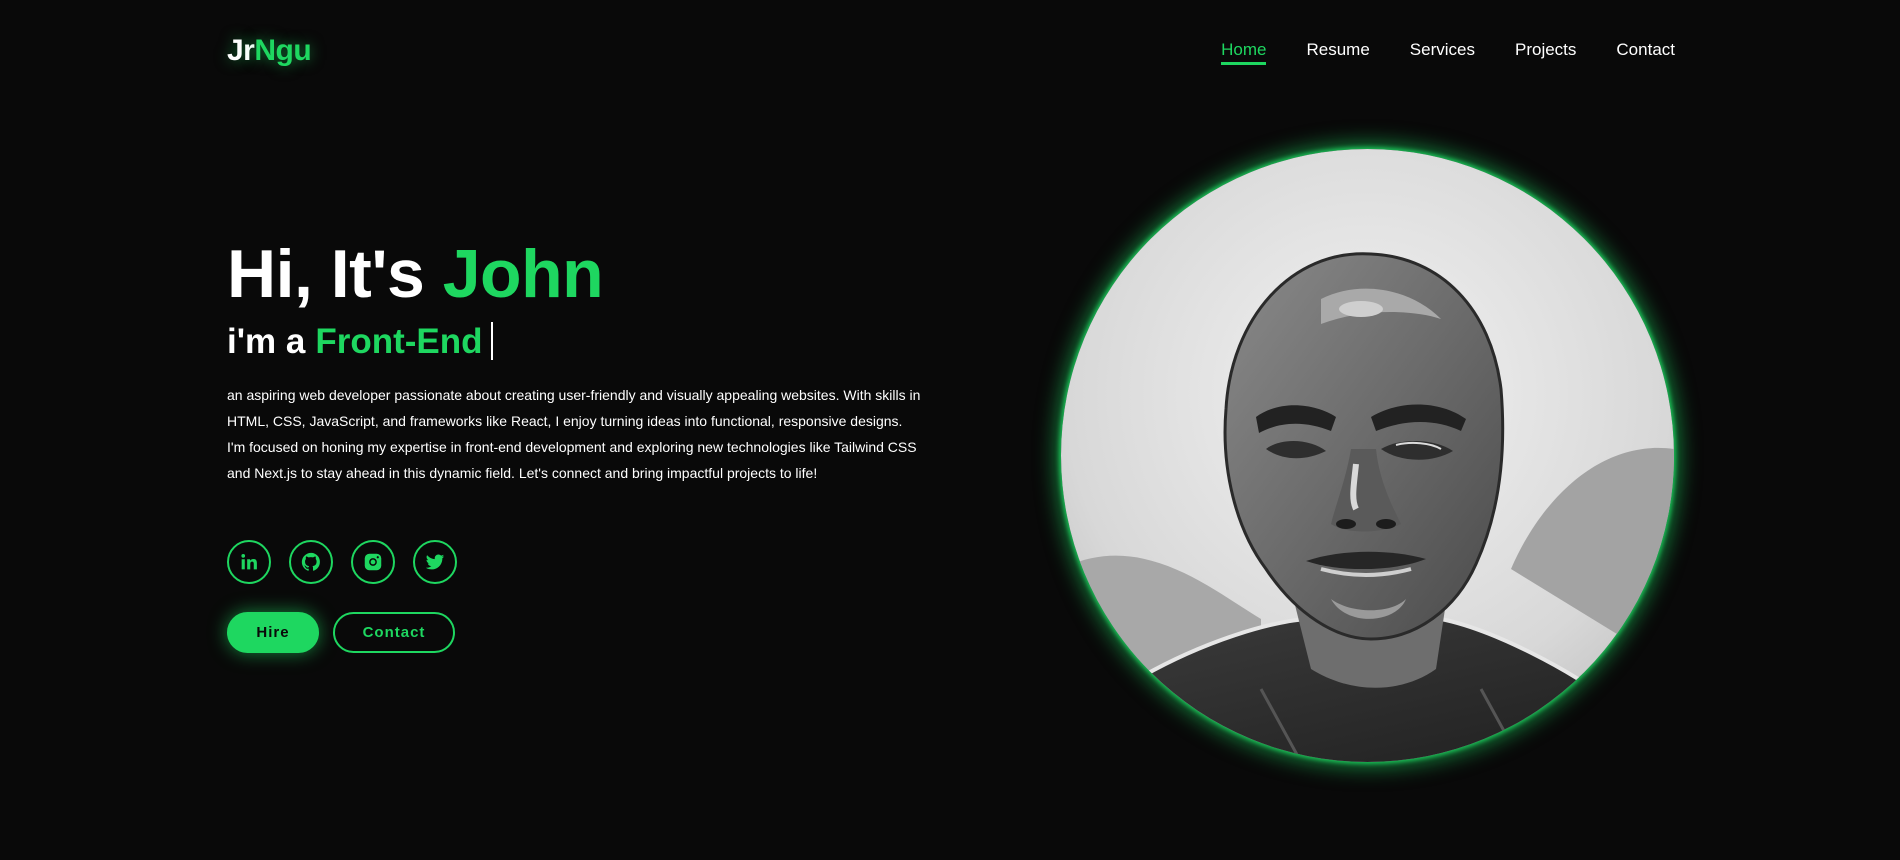 This screenshot has width=1900, height=860. I want to click on hero-name: John, so click(523, 274).